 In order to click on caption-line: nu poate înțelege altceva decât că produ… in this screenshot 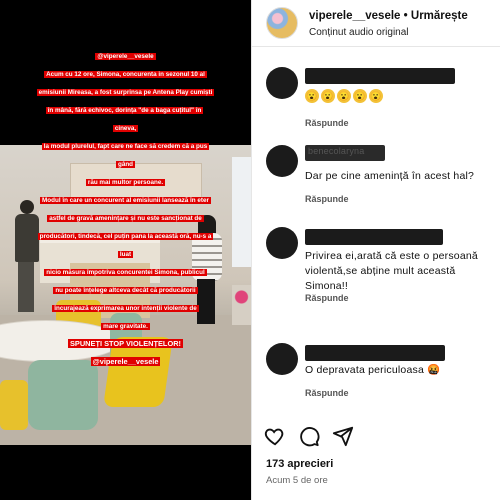, I will do `click(125, 290)`.